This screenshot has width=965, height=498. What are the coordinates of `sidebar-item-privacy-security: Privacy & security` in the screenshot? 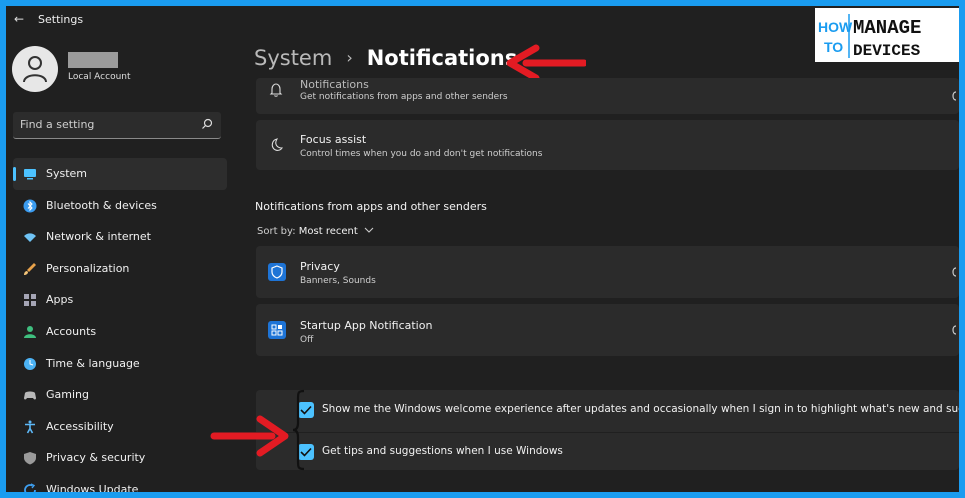 It's located at (120, 458).